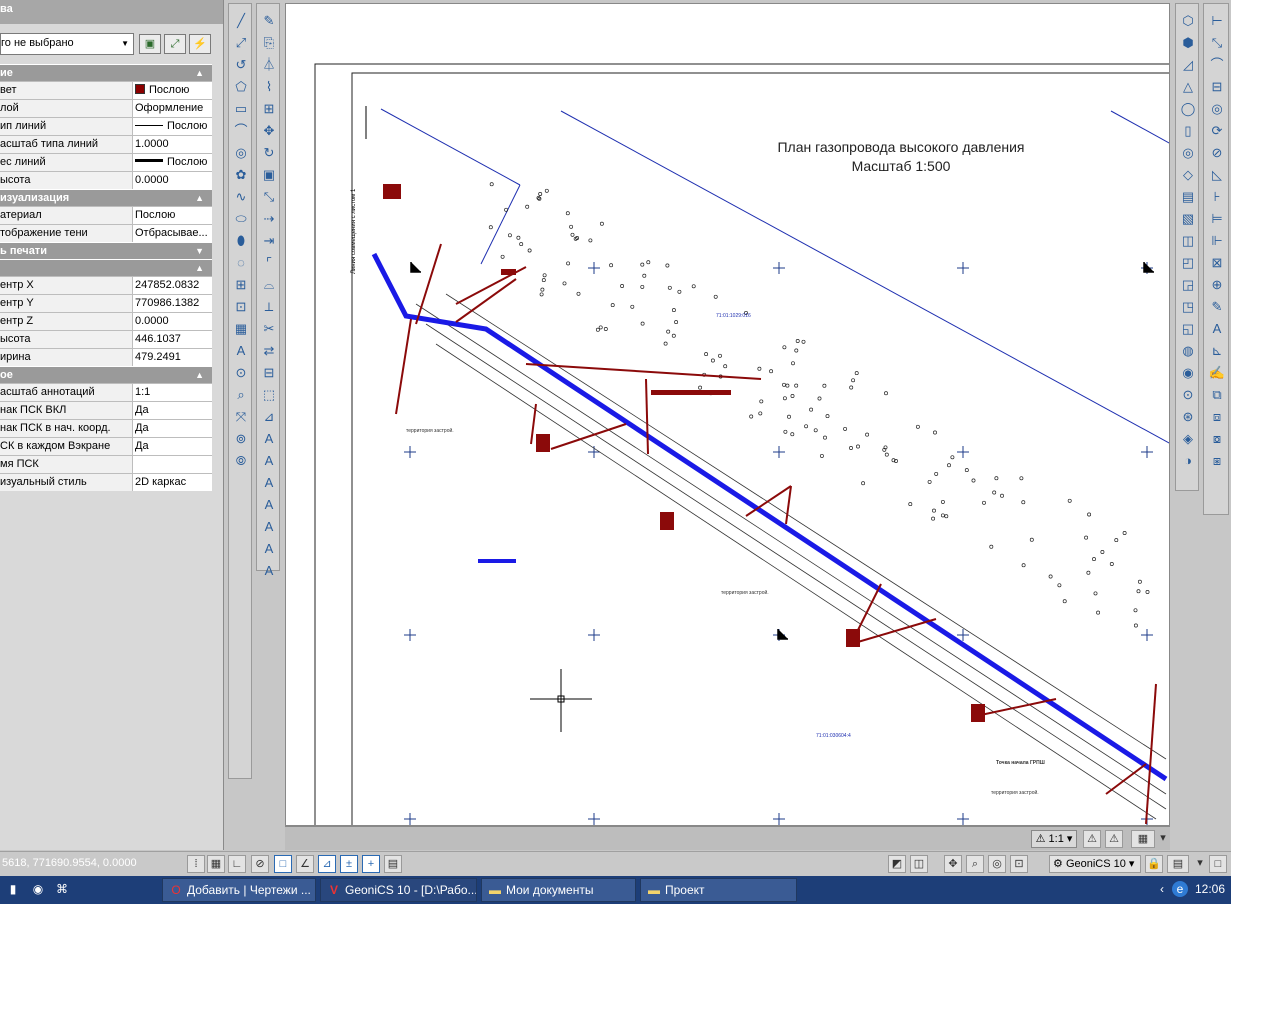  I want to click on modify-tool-icon: ⎘, so click(269, 43).